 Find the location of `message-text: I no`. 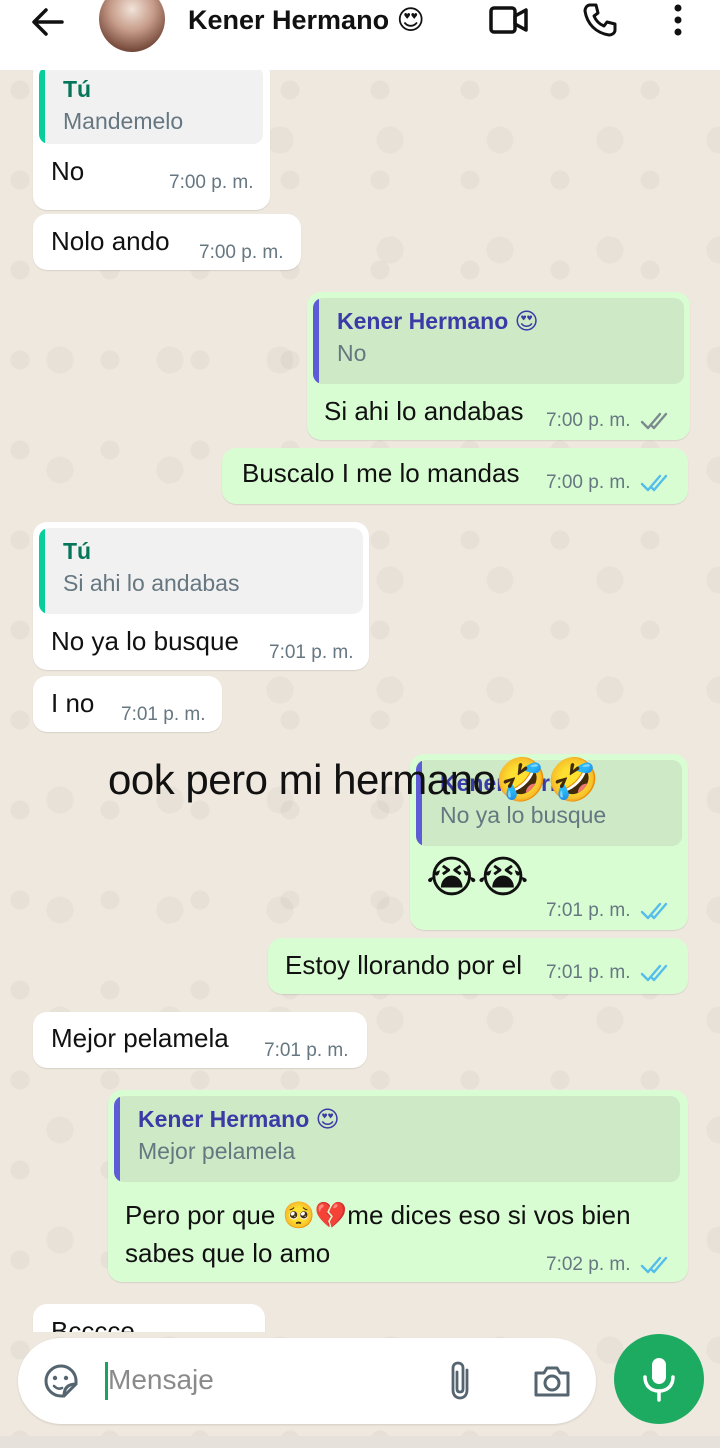

message-text: I no is located at coordinates (73, 703).